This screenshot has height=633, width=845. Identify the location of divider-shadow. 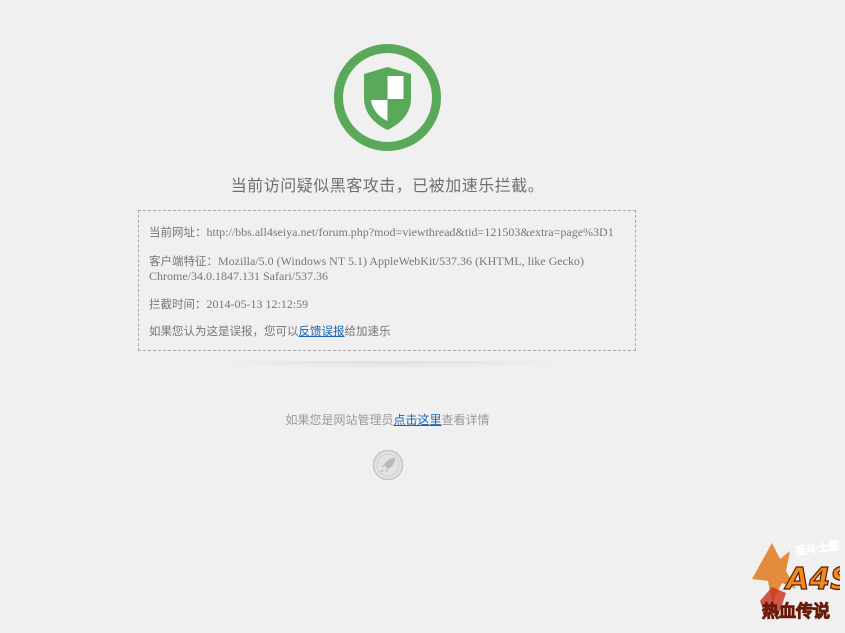
(390, 365).